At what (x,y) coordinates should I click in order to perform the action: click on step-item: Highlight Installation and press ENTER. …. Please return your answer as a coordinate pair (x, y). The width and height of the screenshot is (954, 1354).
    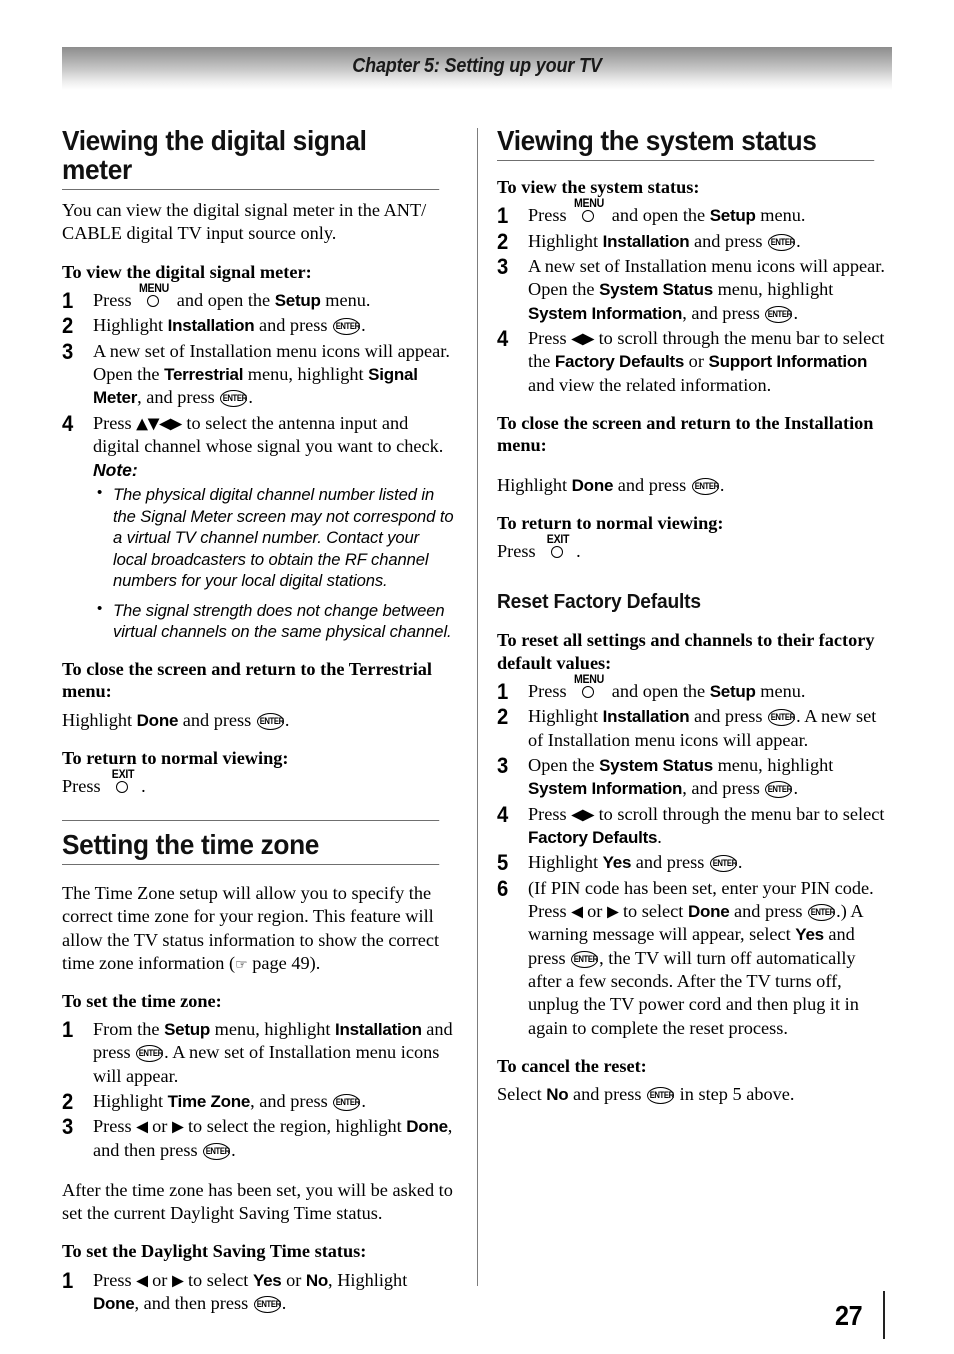
    Looking at the image, I should click on (694, 728).